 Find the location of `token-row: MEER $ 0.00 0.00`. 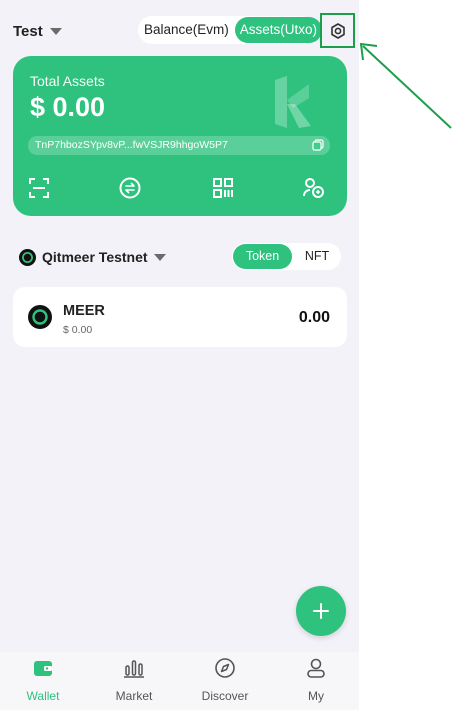

token-row: MEER $ 0.00 0.00 is located at coordinates (180, 317).